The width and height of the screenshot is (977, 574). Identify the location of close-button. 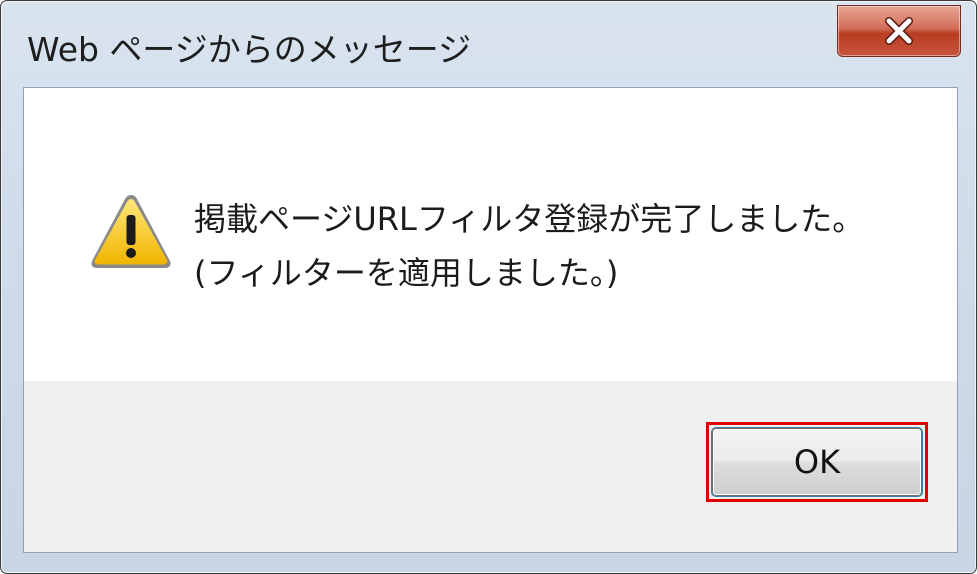
(899, 31).